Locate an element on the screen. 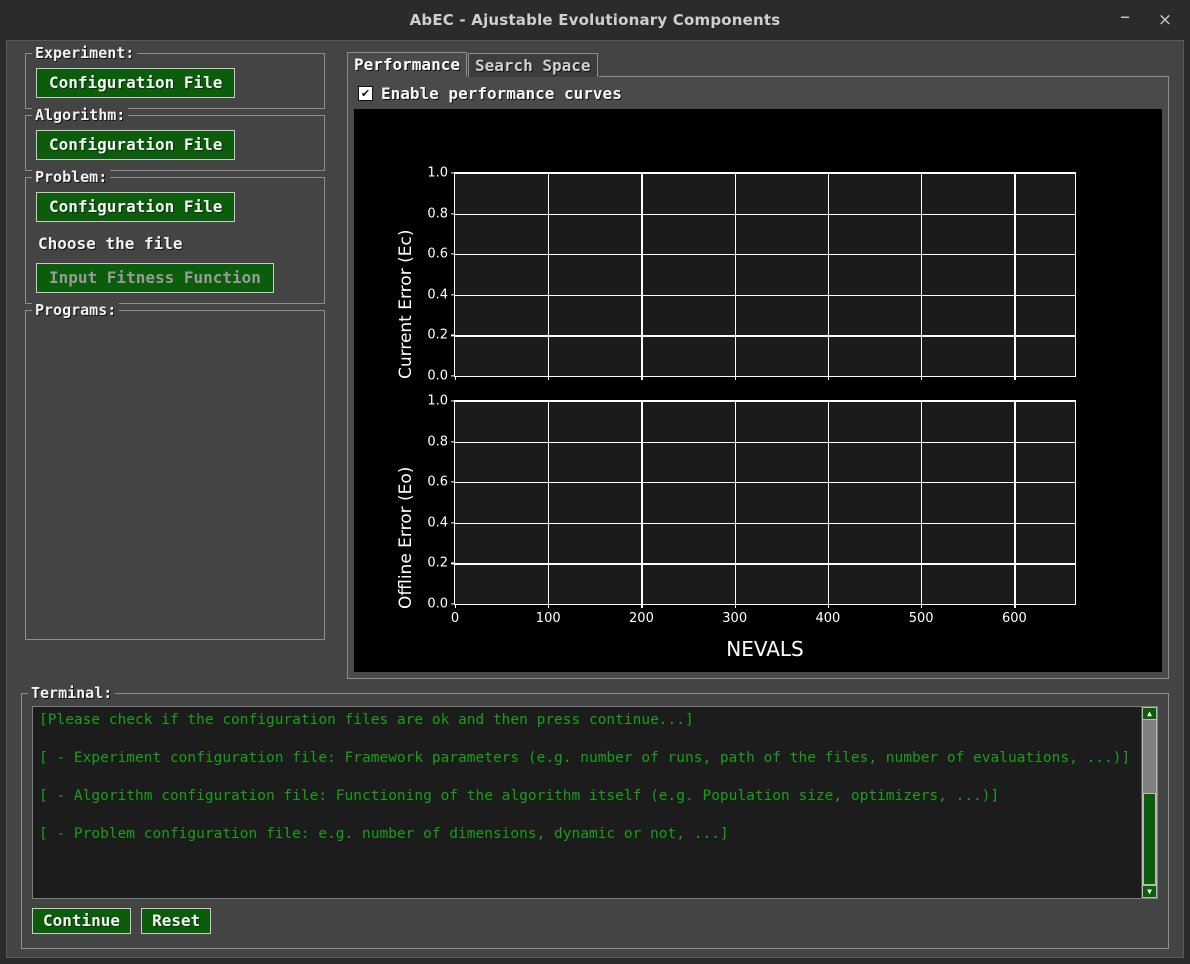  algorithm-config-file-button: Configuration File is located at coordinates (136, 145).